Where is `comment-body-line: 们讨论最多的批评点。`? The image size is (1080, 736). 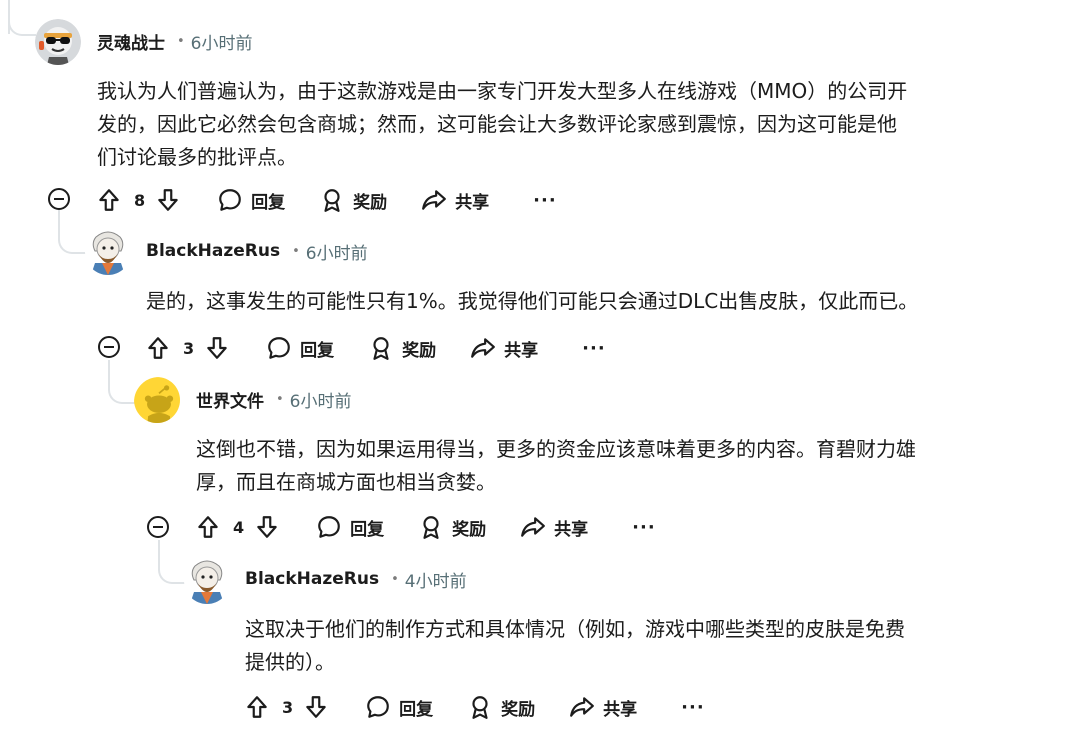
comment-body-line: 们讨论最多的批评点。 is located at coordinates (197, 157).